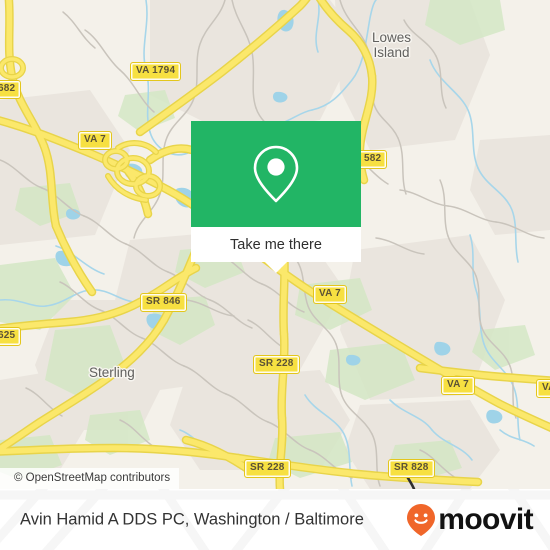 The image size is (550, 550). Describe the element at coordinates (391, 53) in the screenshot. I see `place-label-line: Island` at that location.